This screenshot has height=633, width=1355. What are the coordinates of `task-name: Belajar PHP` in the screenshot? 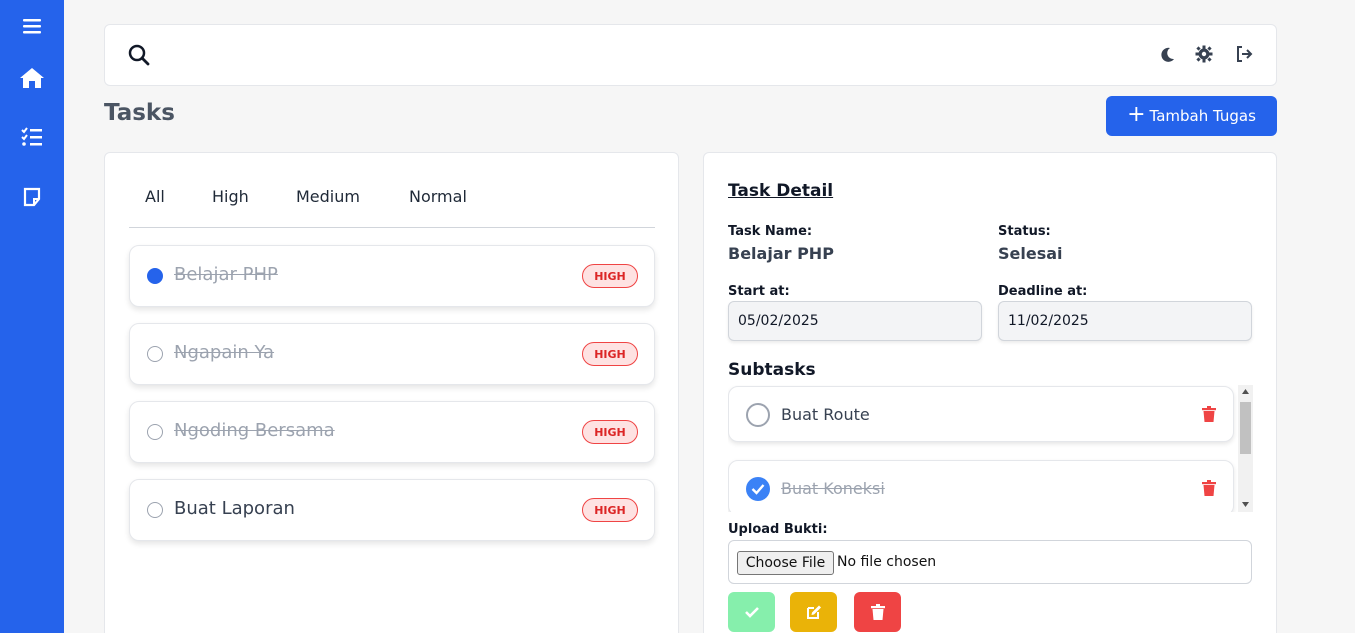 It's located at (226, 274).